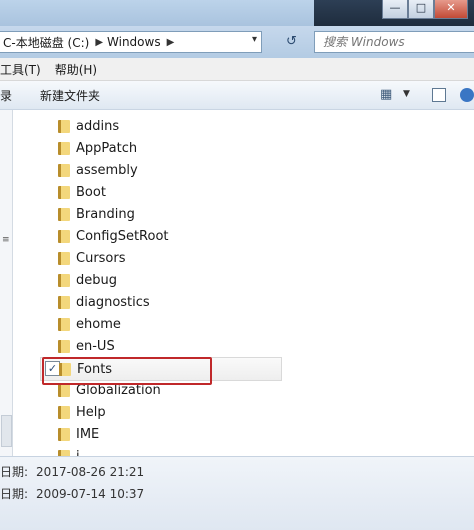 Image resolution: width=474 pixels, height=530 pixels. Describe the element at coordinates (70, 95) in the screenshot. I see `new-folder-button: 新建文件夹` at that location.